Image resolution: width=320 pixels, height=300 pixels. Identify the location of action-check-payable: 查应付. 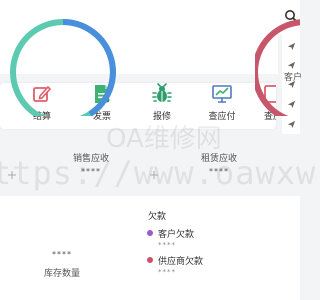
(222, 102).